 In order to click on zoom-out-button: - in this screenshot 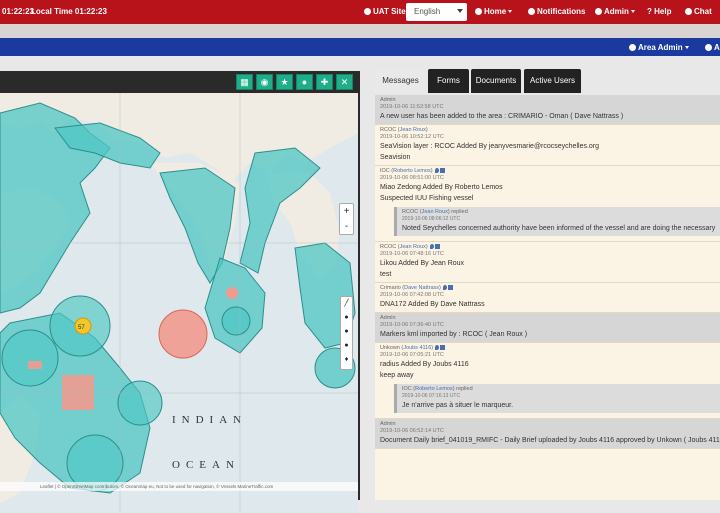, I will do `click(346, 226)`.